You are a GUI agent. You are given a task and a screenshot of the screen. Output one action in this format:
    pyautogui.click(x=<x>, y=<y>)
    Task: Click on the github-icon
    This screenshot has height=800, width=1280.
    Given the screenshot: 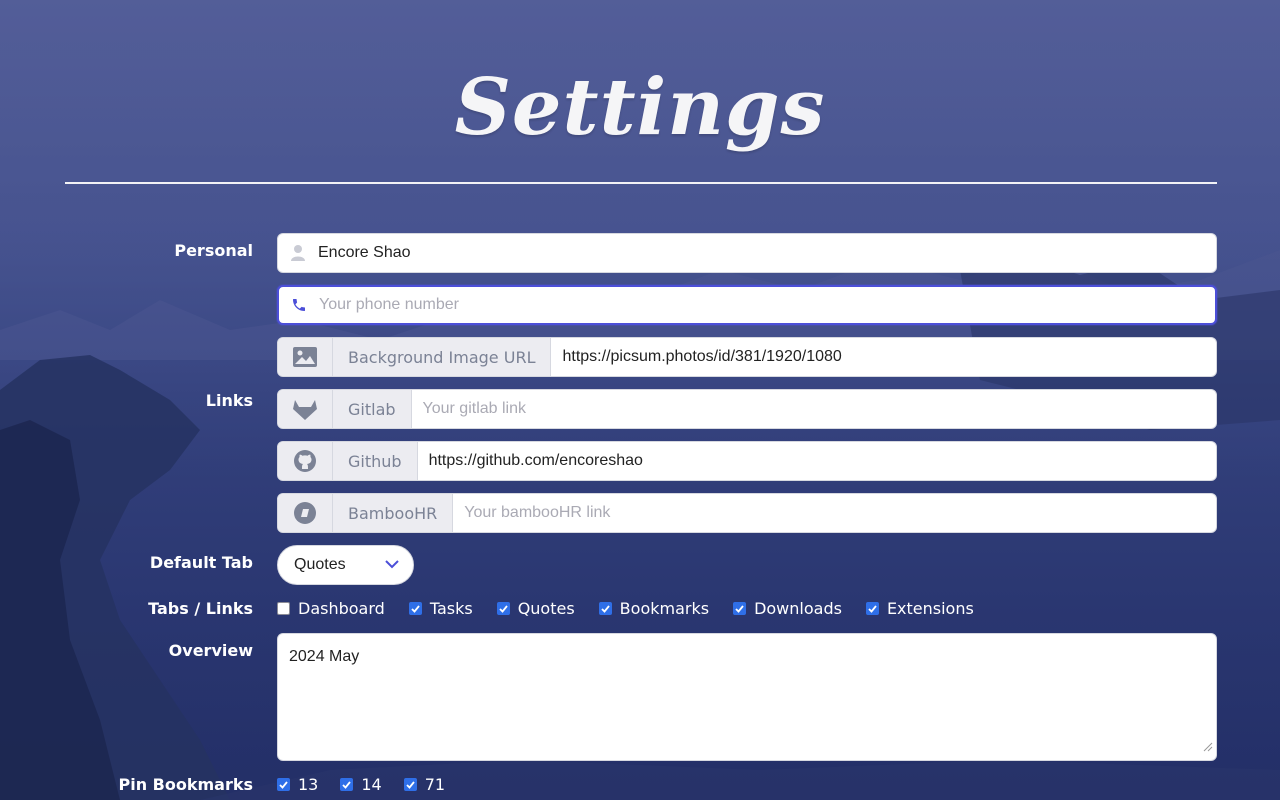 What is the action you would take?
    pyautogui.click(x=305, y=461)
    